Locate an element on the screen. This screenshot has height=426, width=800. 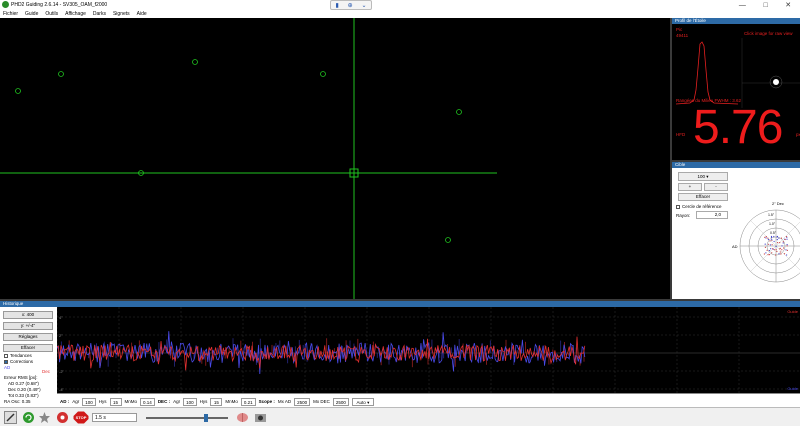
guide-icon is located at coordinates (62, 417).